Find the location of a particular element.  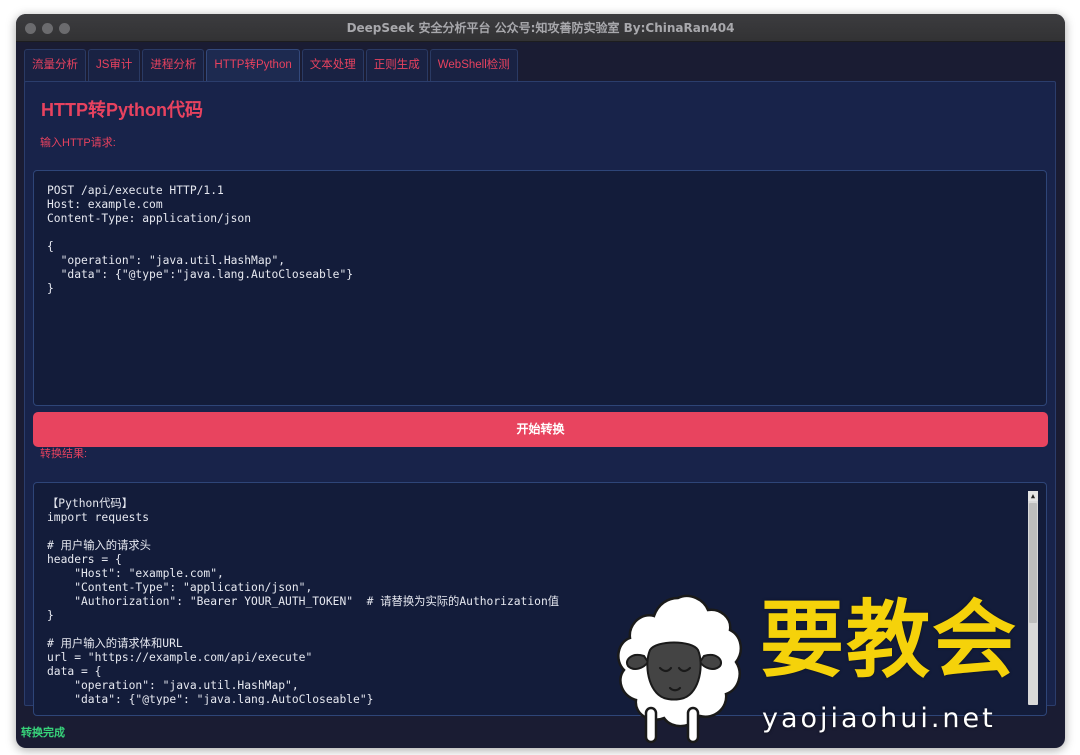

convert-button: 开始转换 is located at coordinates (540, 429).